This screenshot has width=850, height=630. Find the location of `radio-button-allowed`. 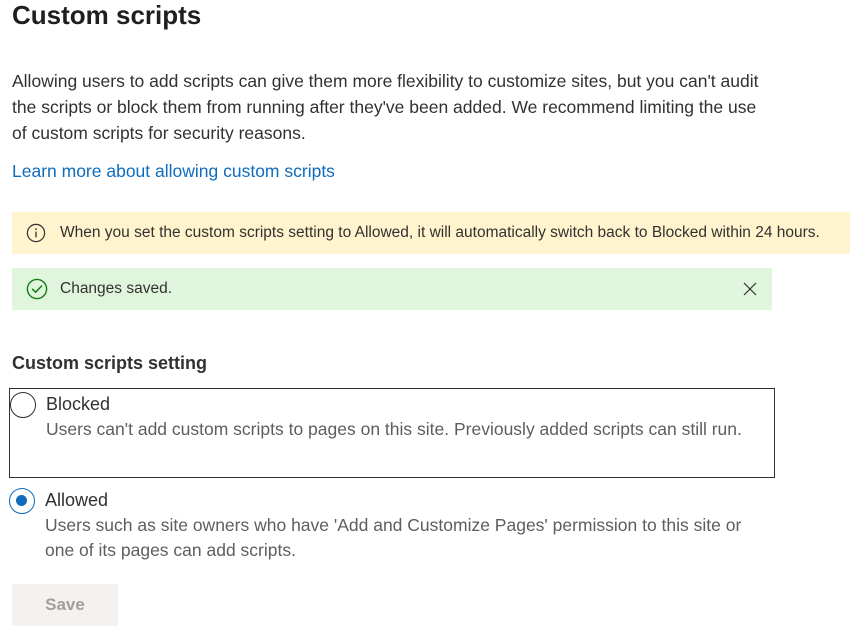

radio-button-allowed is located at coordinates (22, 501).